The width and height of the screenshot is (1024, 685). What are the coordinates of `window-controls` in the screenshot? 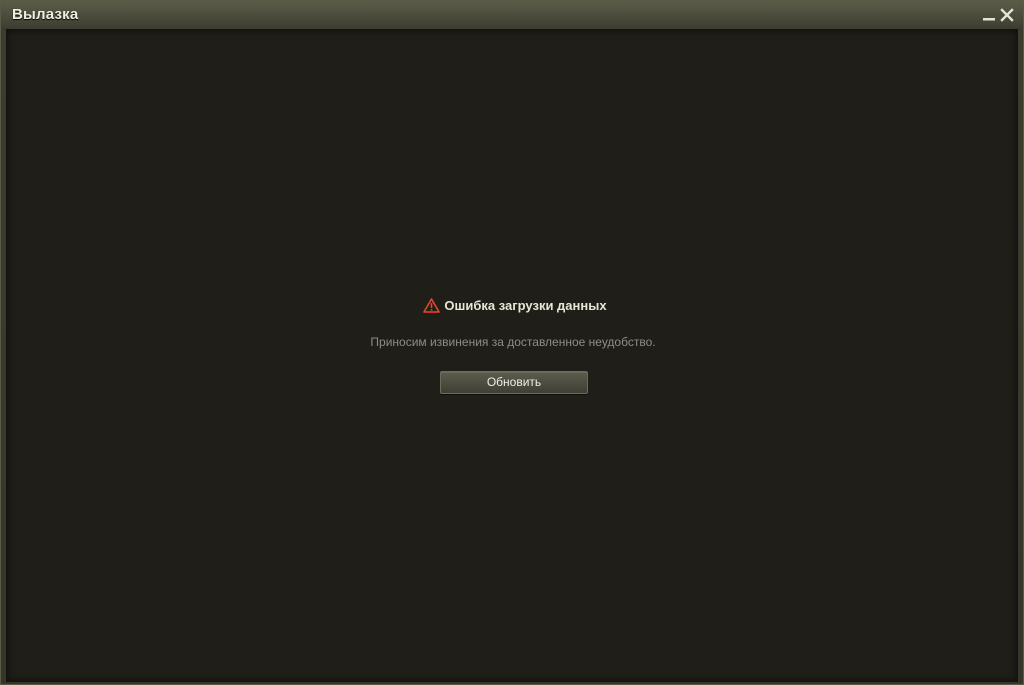 It's located at (998, 15).